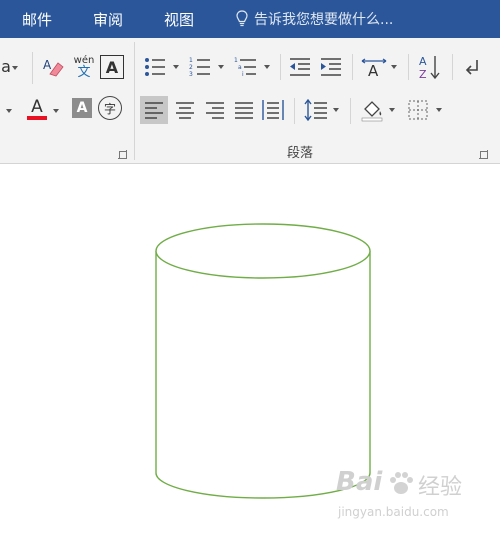  I want to click on justify-button, so click(244, 110).